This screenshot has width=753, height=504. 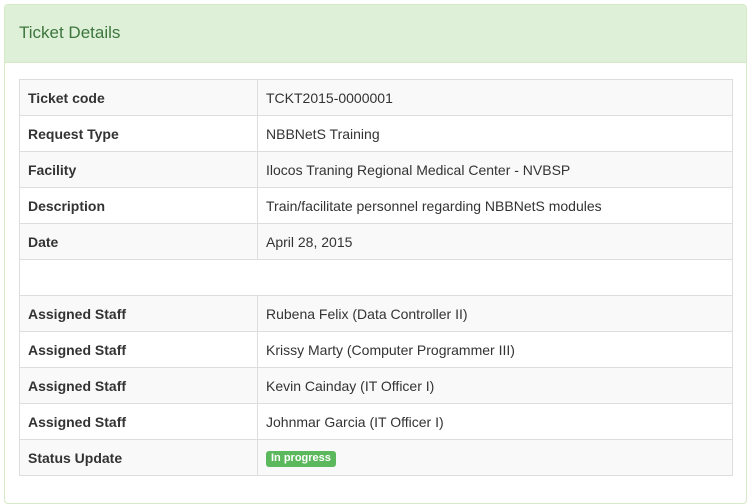 I want to click on table-row-status-update: Status Update In progress, so click(x=376, y=457).